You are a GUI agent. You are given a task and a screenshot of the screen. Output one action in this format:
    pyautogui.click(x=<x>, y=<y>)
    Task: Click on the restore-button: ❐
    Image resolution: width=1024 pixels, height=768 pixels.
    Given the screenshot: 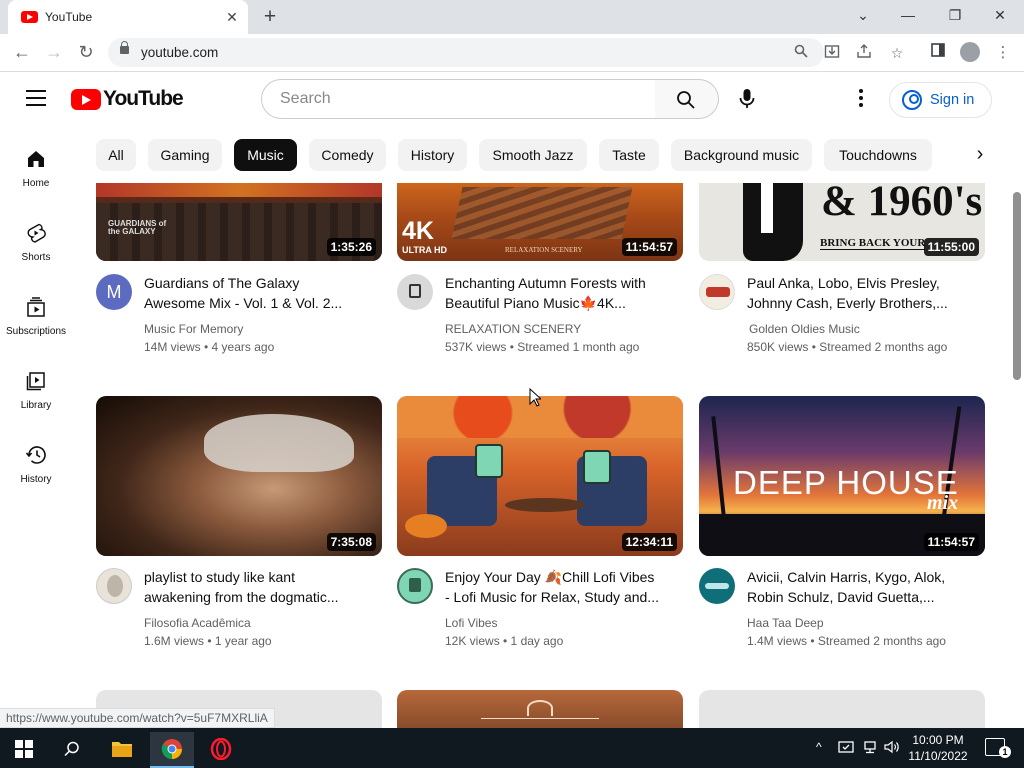 What is the action you would take?
    pyautogui.click(x=955, y=15)
    